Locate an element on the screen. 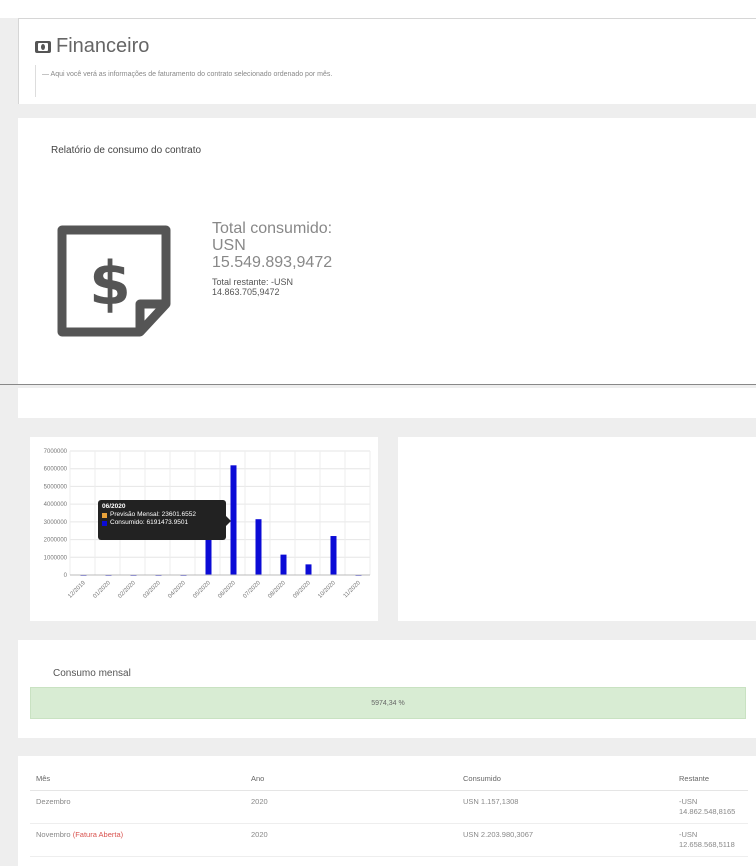 The image size is (756, 866). header-consumed: Consumido is located at coordinates (565, 778).